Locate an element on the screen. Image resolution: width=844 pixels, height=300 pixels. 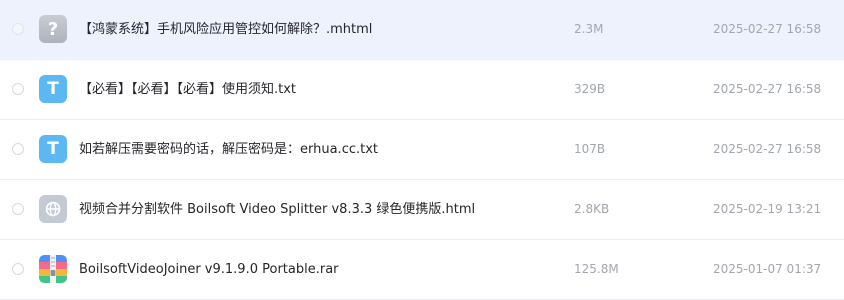
file-name: 【必看】【必看】【必看】使用须知.txt is located at coordinates (187, 89).